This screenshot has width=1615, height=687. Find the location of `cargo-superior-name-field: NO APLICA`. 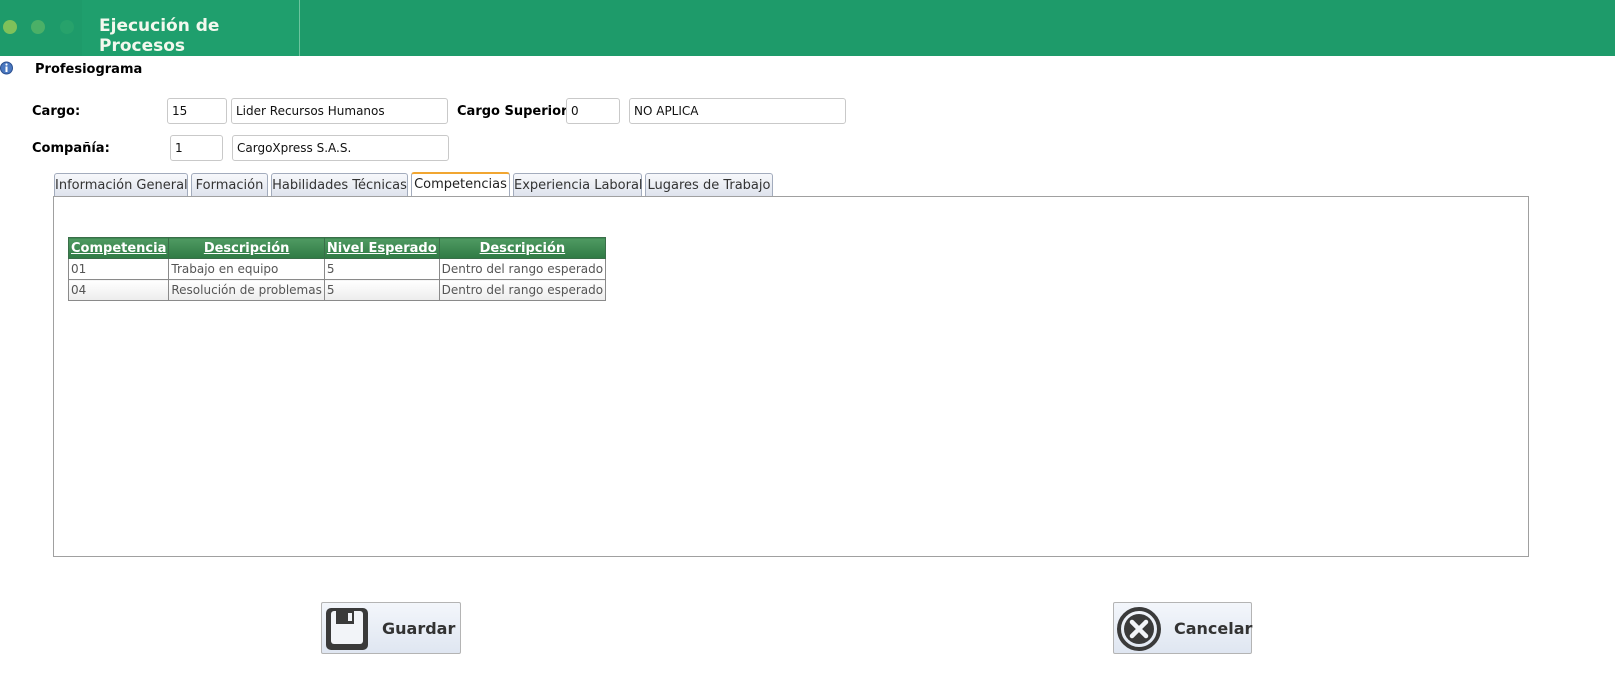

cargo-superior-name-field: NO APLICA is located at coordinates (737, 111).